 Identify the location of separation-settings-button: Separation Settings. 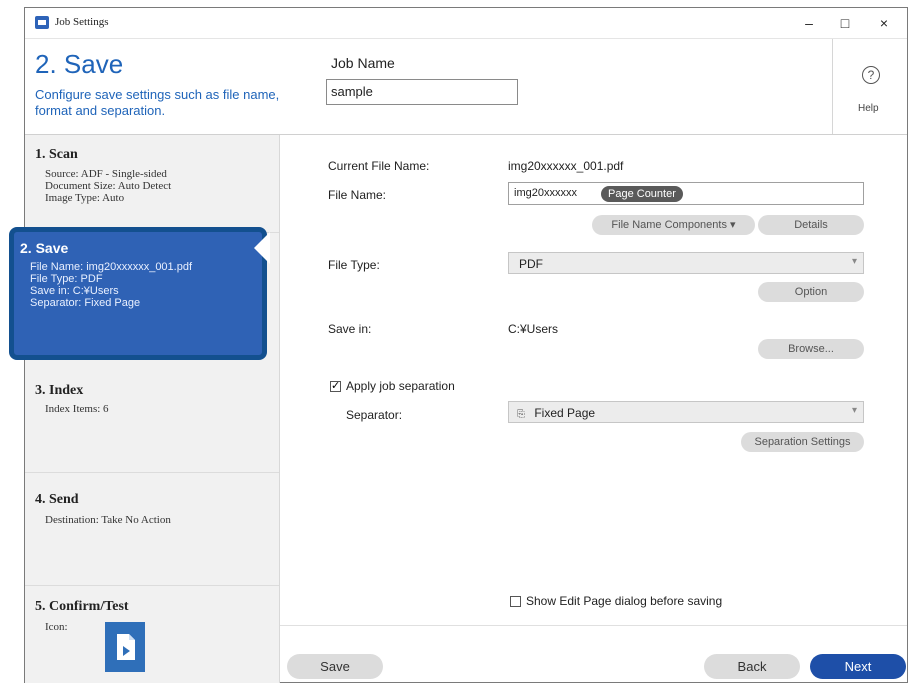
(802, 442).